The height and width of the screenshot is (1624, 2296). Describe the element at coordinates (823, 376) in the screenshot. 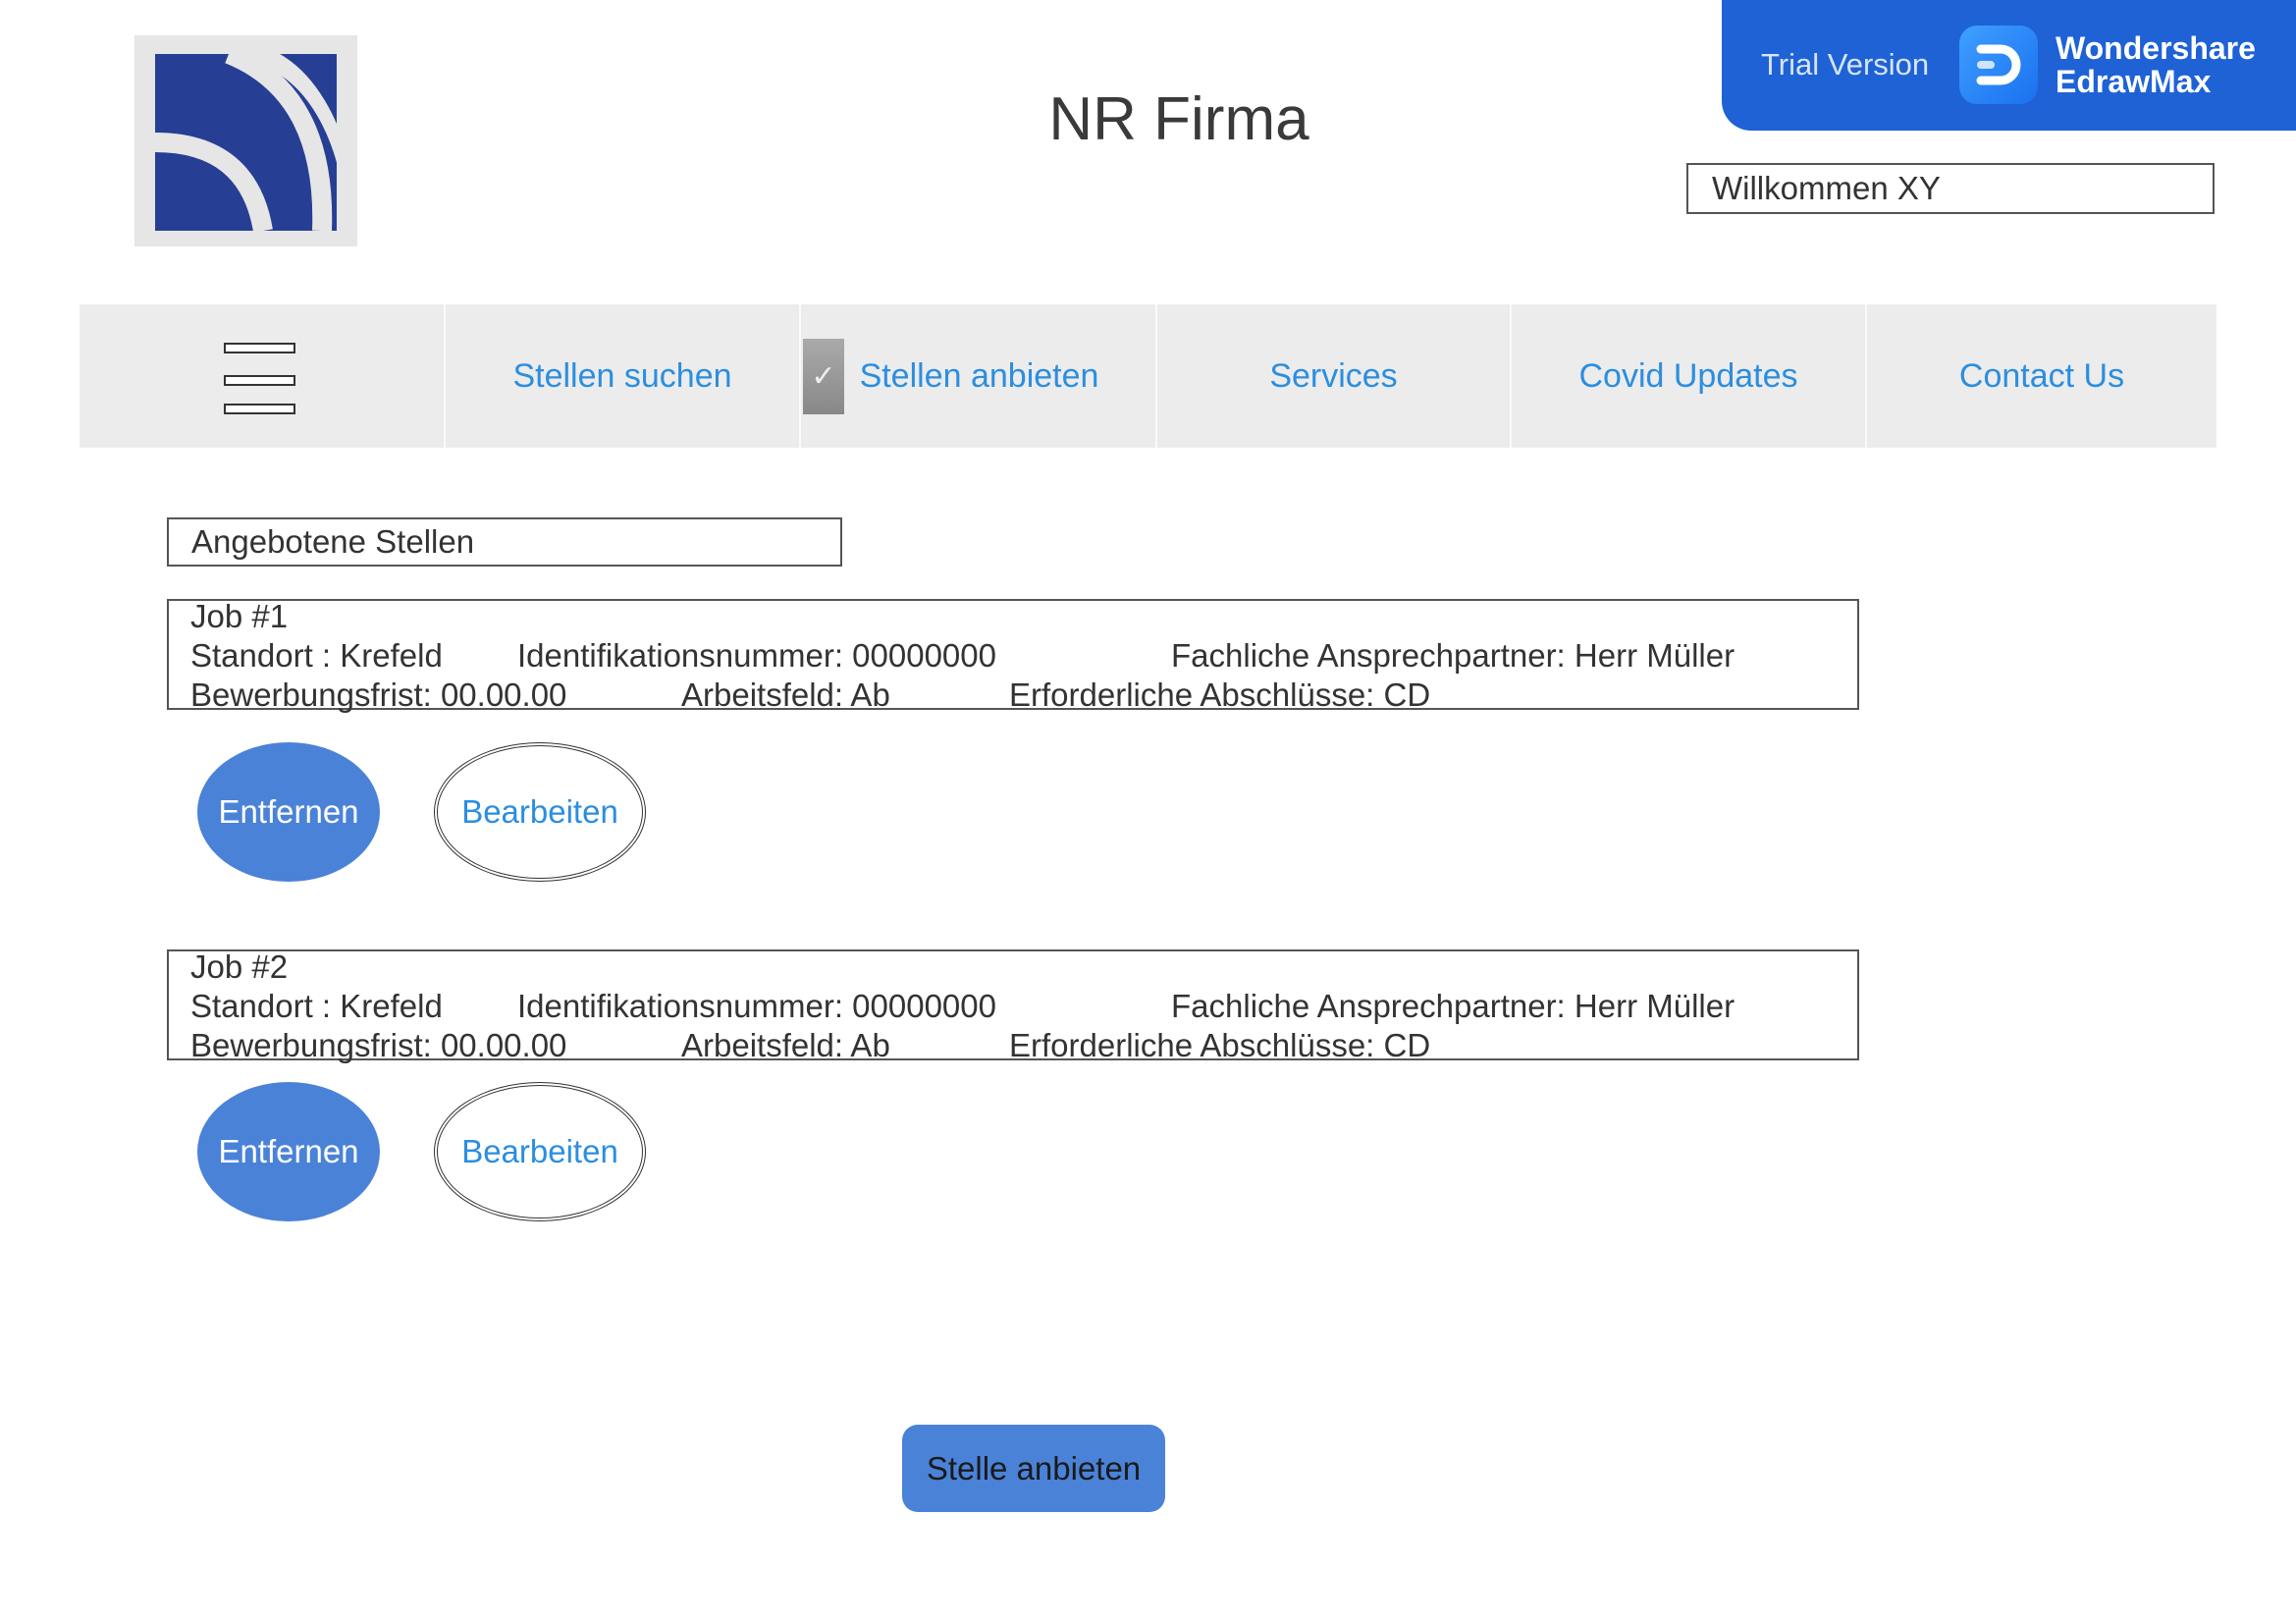

I see `check-icon: ✓` at that location.